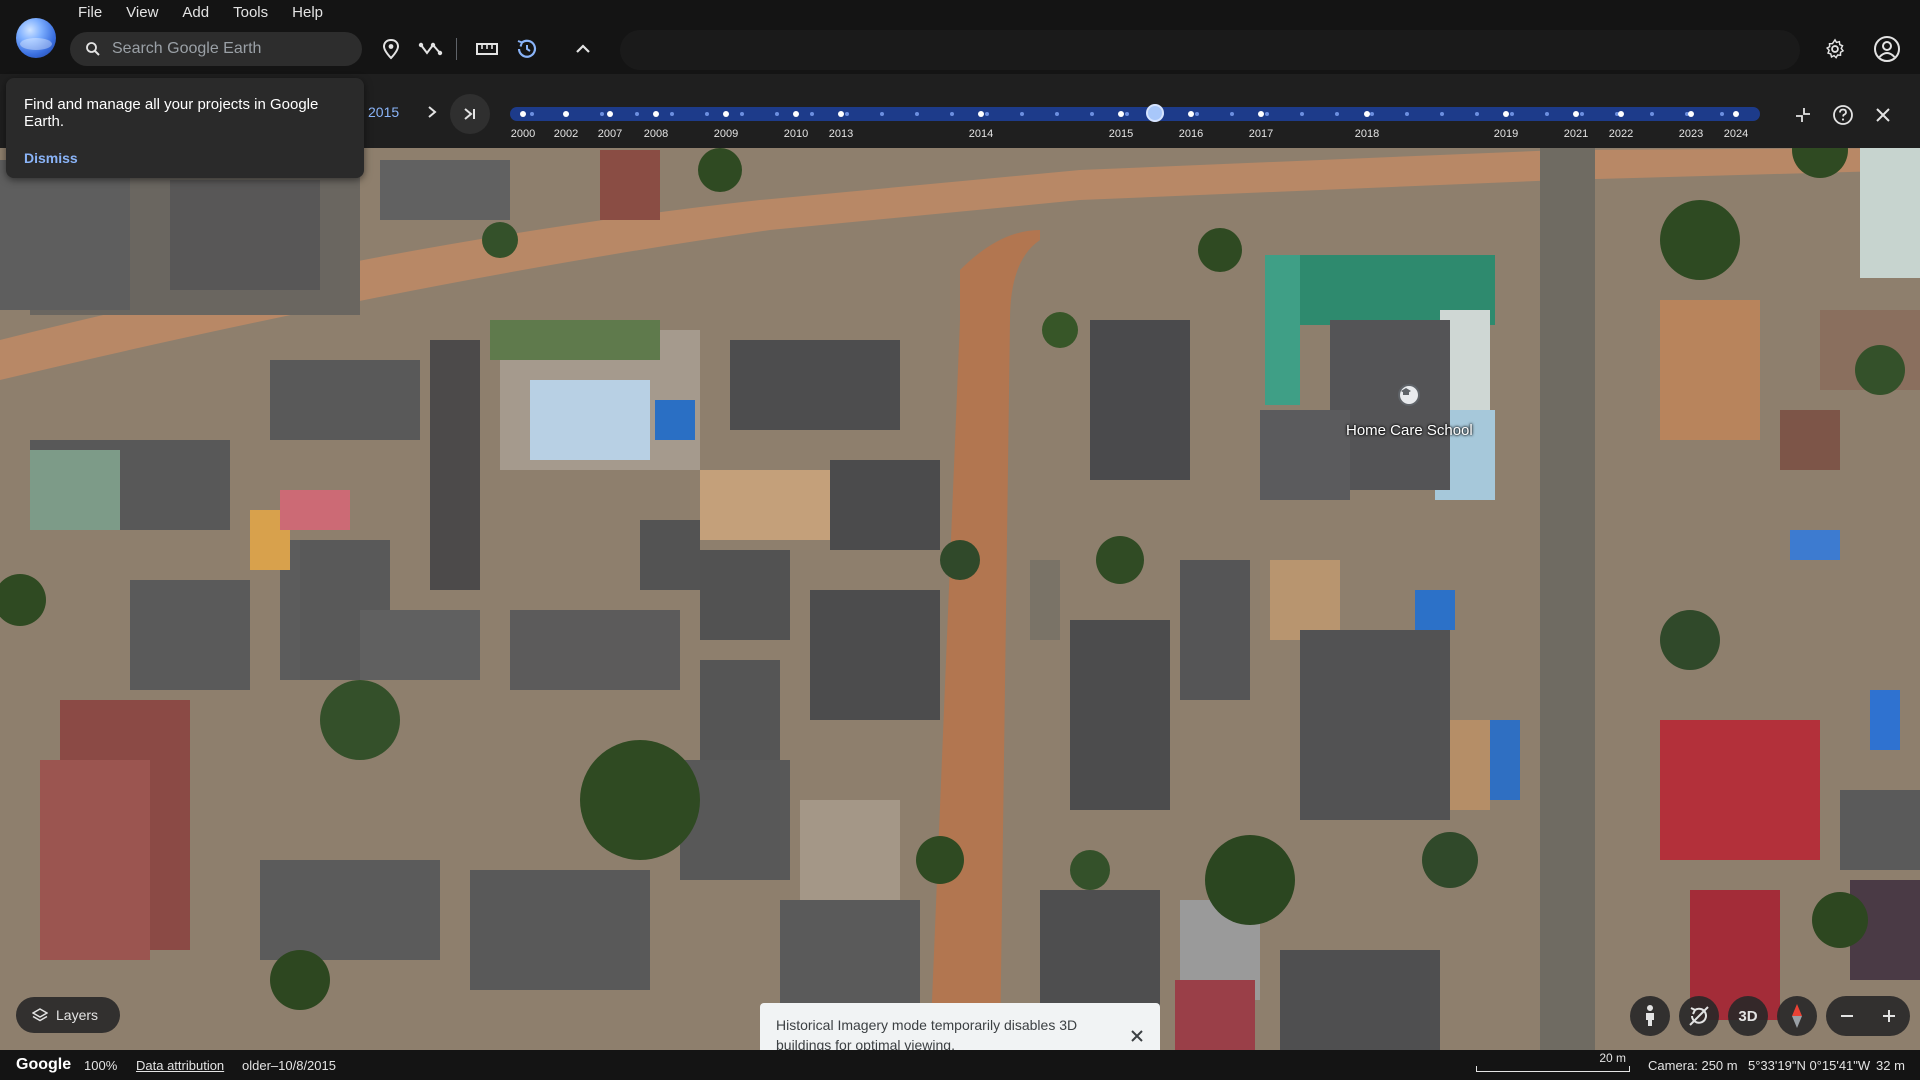 The width and height of the screenshot is (1920, 1080). I want to click on collapse-toolbar-button, so click(583, 49).